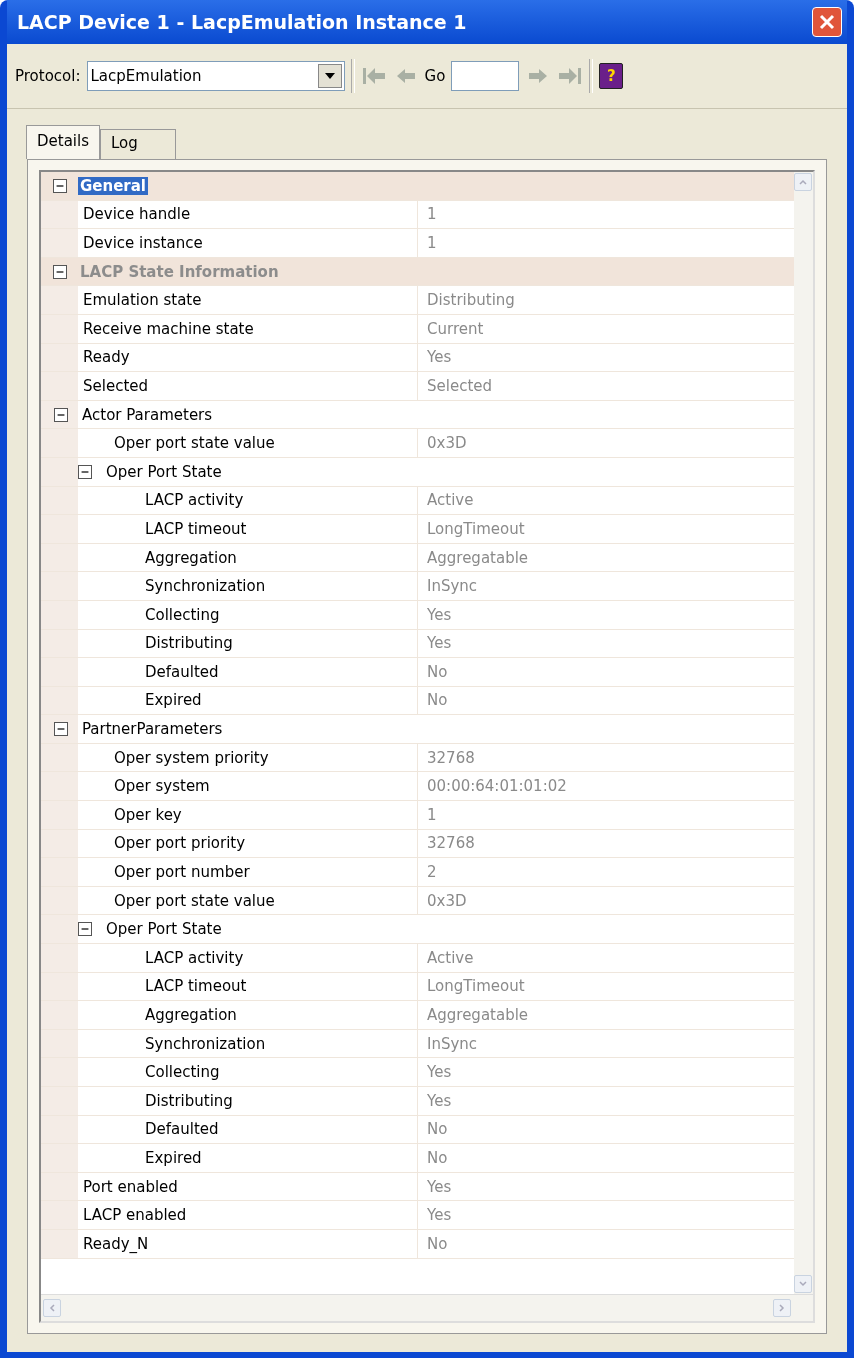  Describe the element at coordinates (152, 729) in the screenshot. I see `group-label: PartnerParameters` at that location.